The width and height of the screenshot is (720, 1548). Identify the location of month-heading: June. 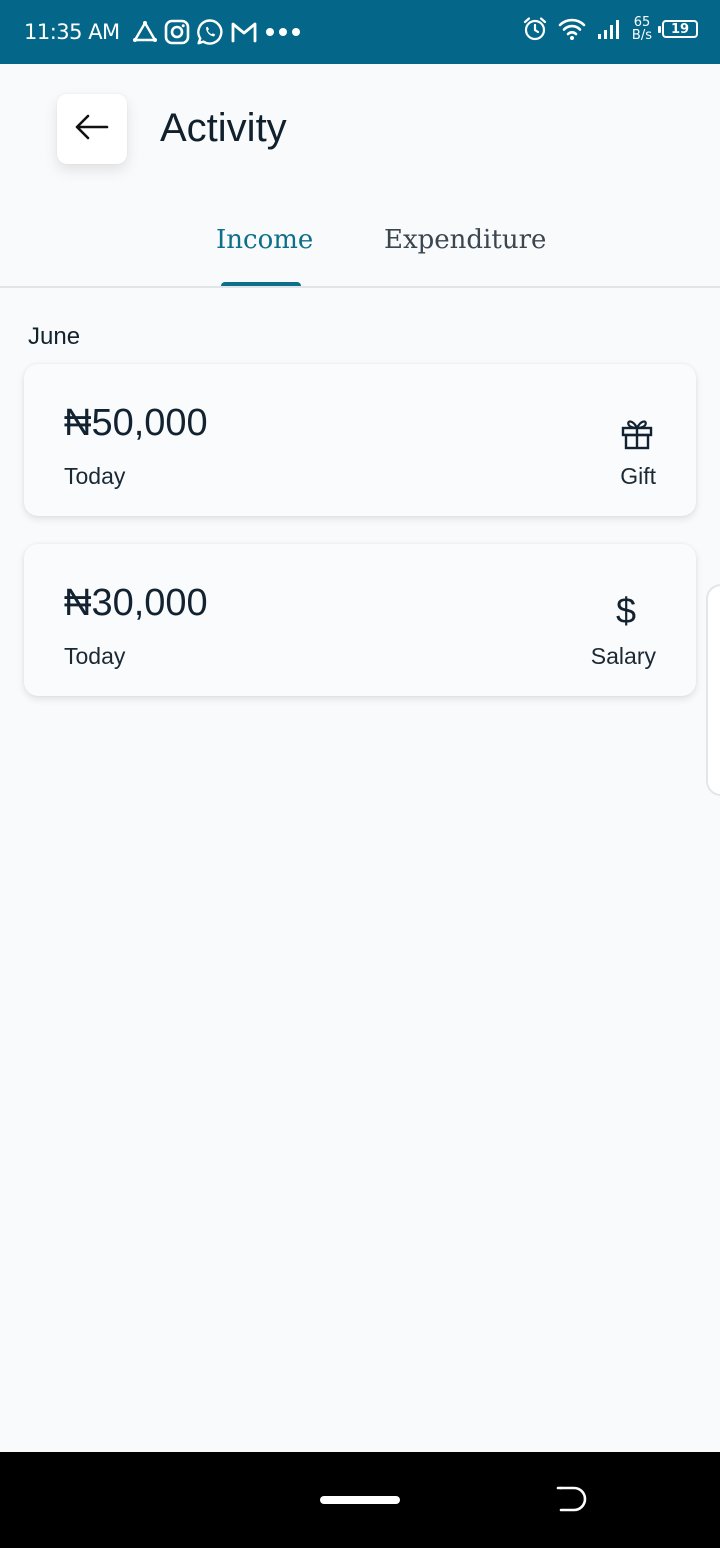
(54, 336).